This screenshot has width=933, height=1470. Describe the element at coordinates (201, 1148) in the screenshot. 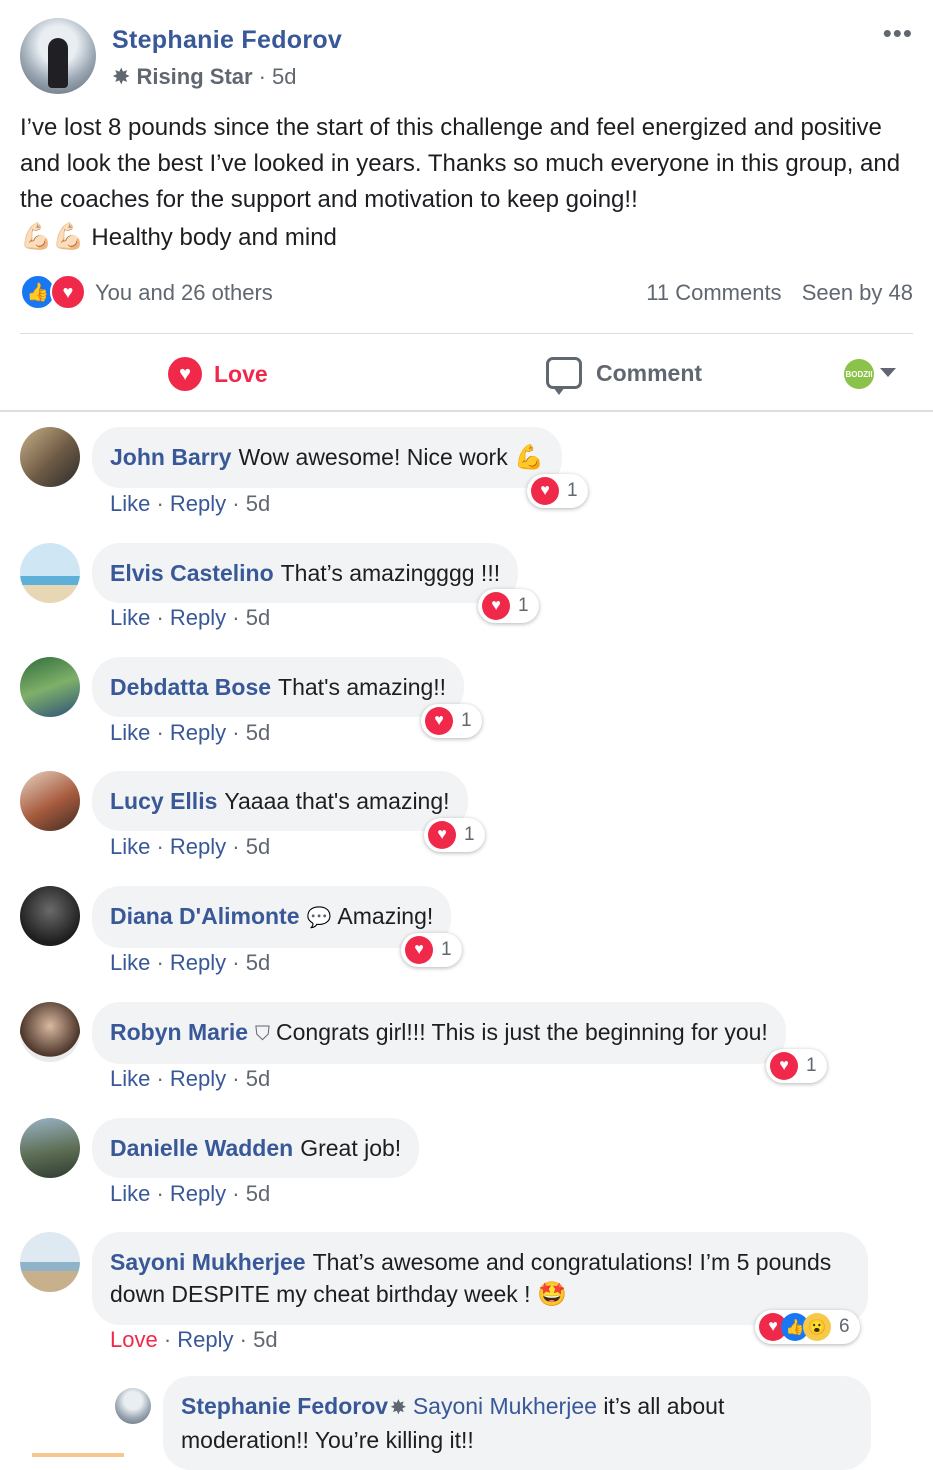

I see `commenter-name: Danielle Wadden` at that location.